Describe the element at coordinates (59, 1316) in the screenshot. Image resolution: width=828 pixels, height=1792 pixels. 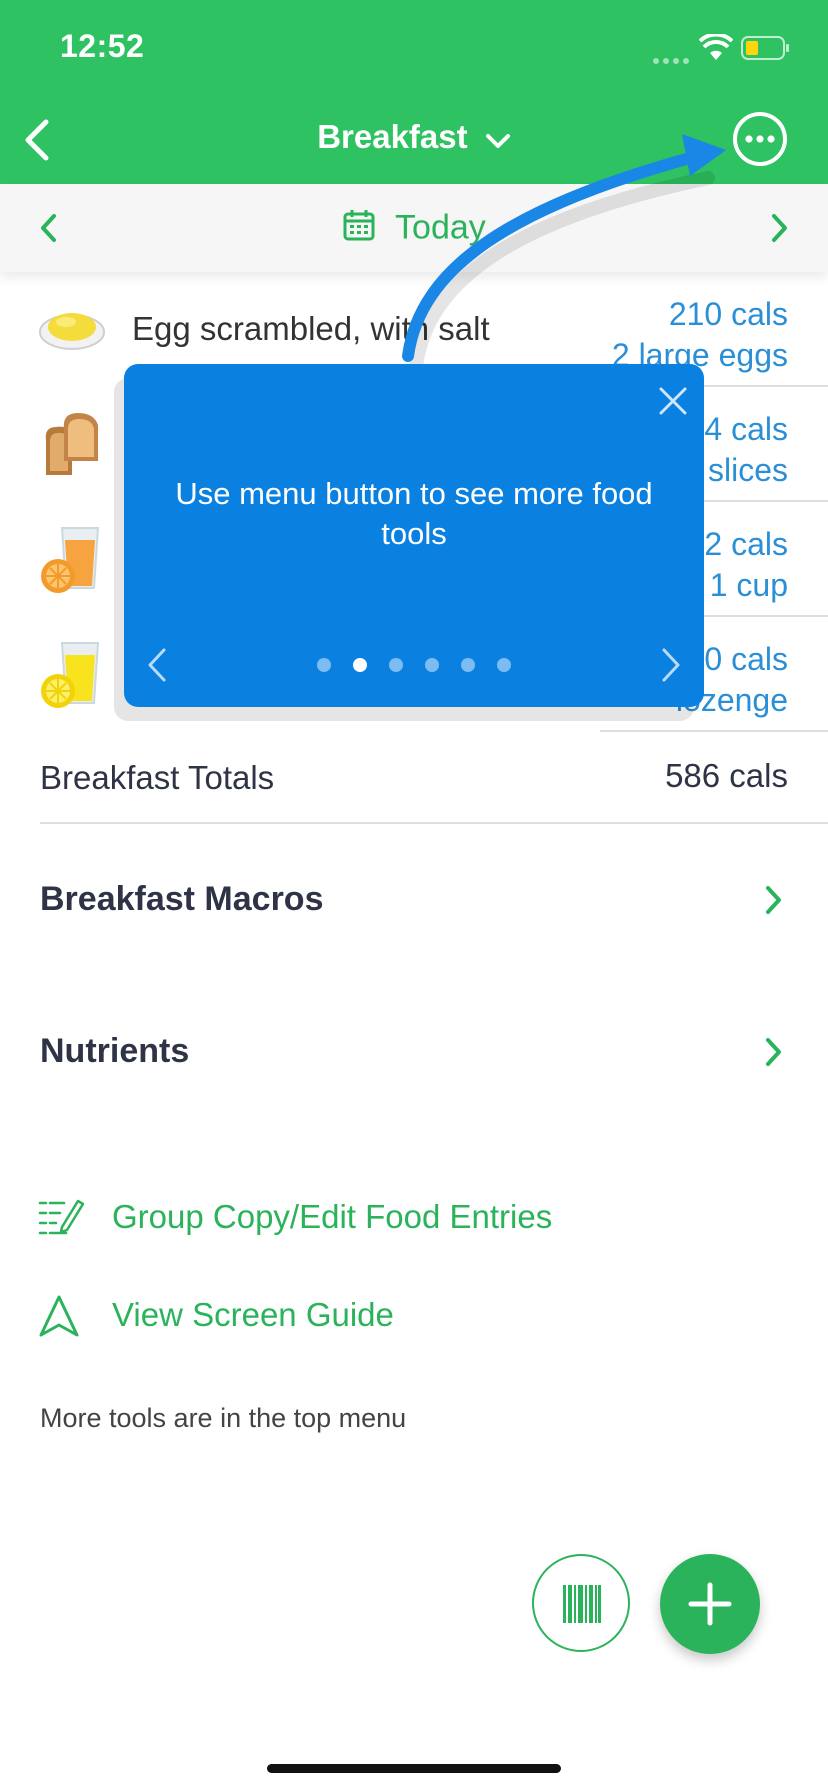
I see `navigation-arrow-icon` at that location.